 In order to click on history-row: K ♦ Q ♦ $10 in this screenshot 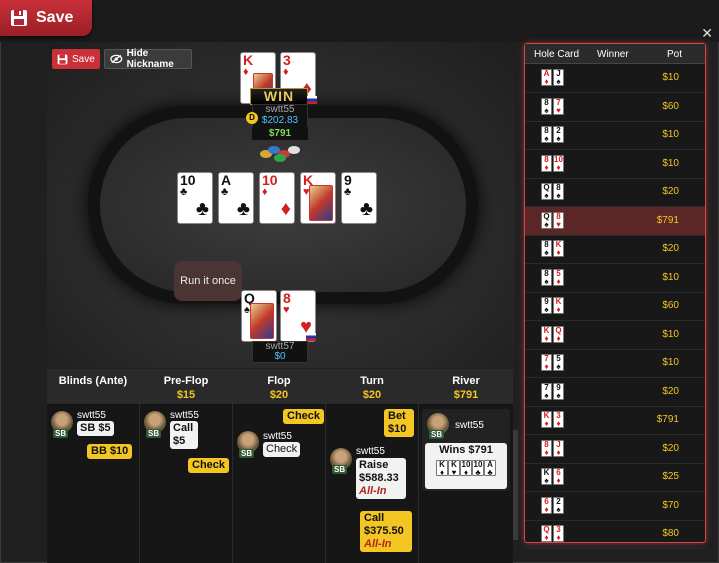, I will do `click(615, 335)`.